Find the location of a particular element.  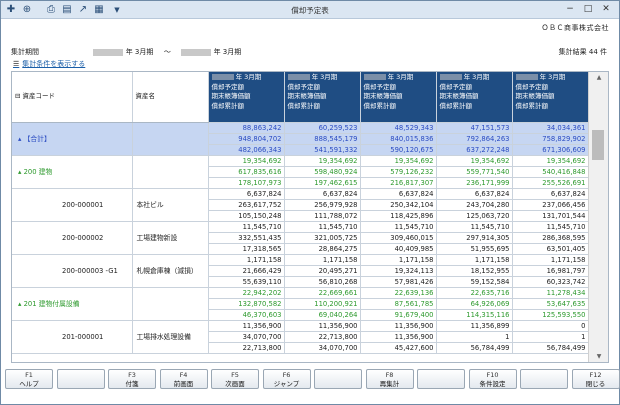

function-key-button: F8 再集計 is located at coordinates (389, 379).